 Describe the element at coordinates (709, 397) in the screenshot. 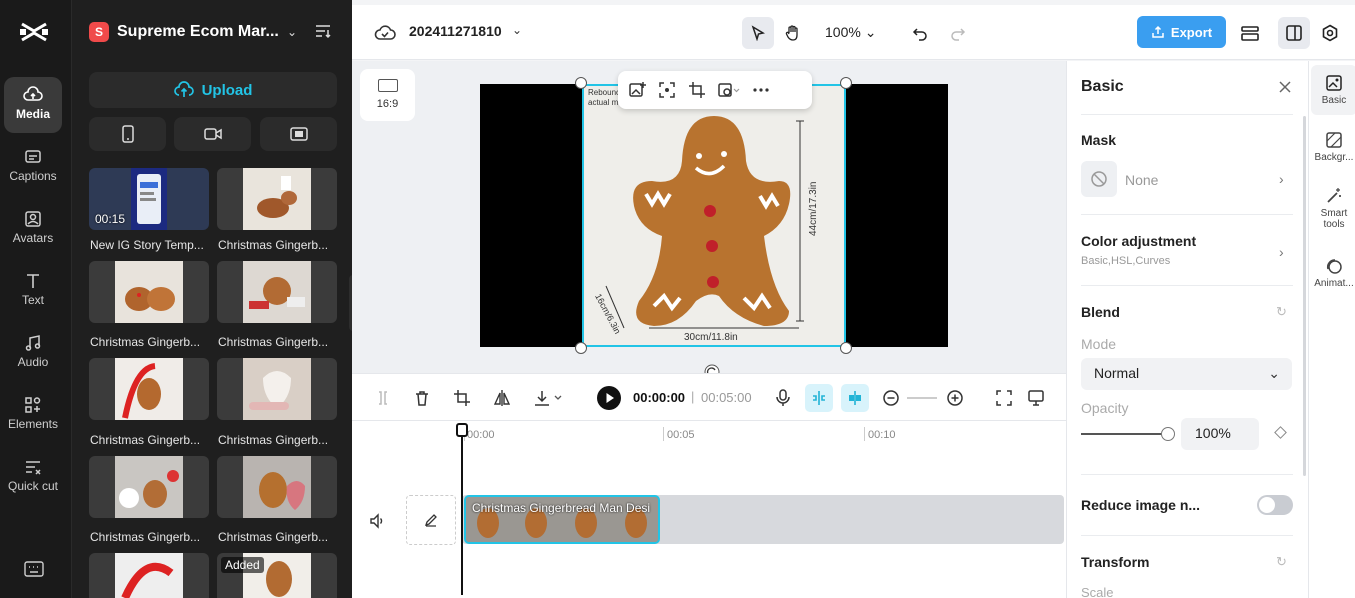

I see `playback-toolbar: 00:00:00 | 00:05:00` at that location.